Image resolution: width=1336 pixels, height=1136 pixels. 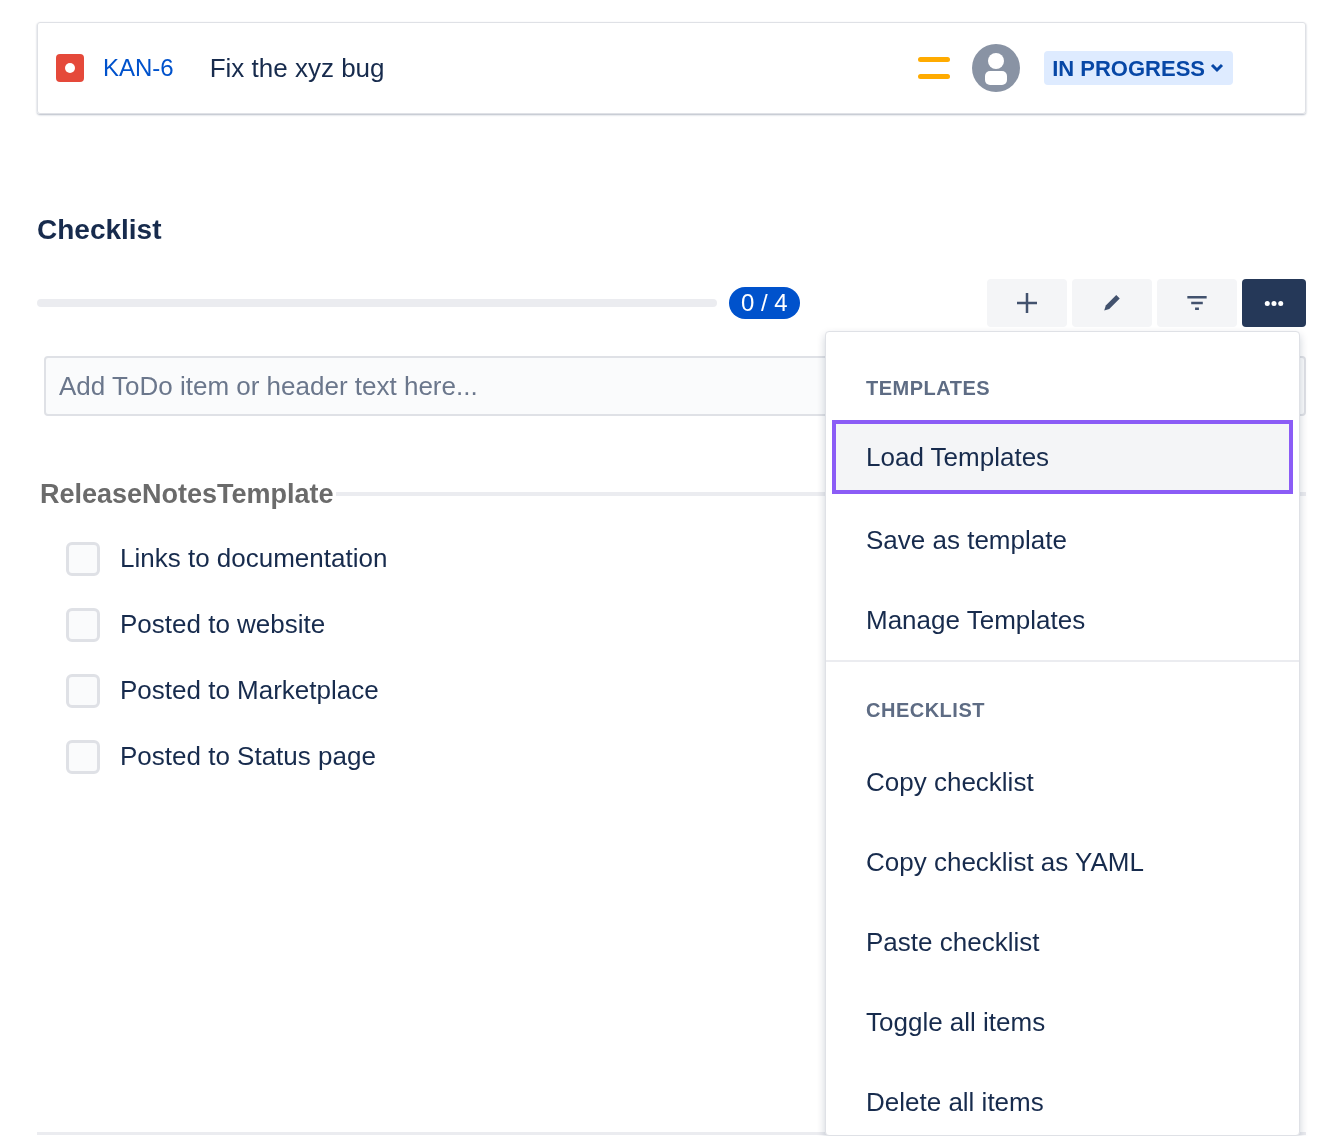 What do you see at coordinates (925, 710) in the screenshot?
I see `menu-section-title: CHECKLIST` at bounding box center [925, 710].